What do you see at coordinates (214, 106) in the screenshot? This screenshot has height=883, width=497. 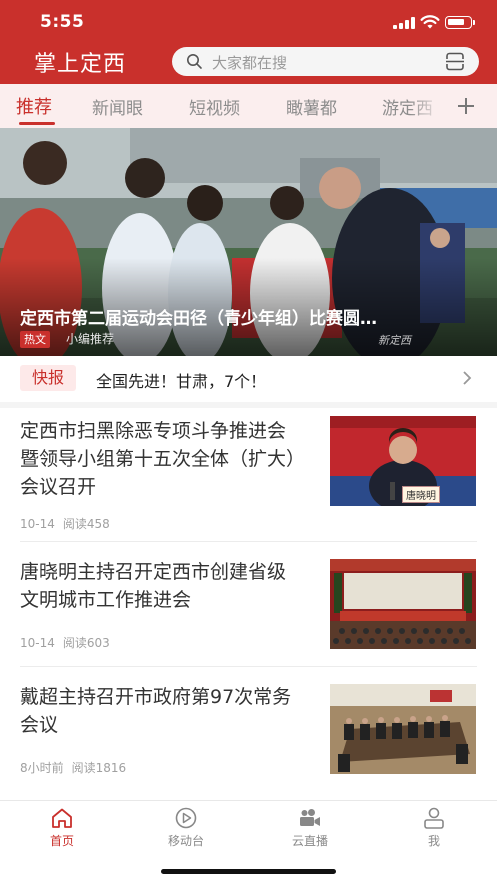 I see `tab-short-video: 短视频` at bounding box center [214, 106].